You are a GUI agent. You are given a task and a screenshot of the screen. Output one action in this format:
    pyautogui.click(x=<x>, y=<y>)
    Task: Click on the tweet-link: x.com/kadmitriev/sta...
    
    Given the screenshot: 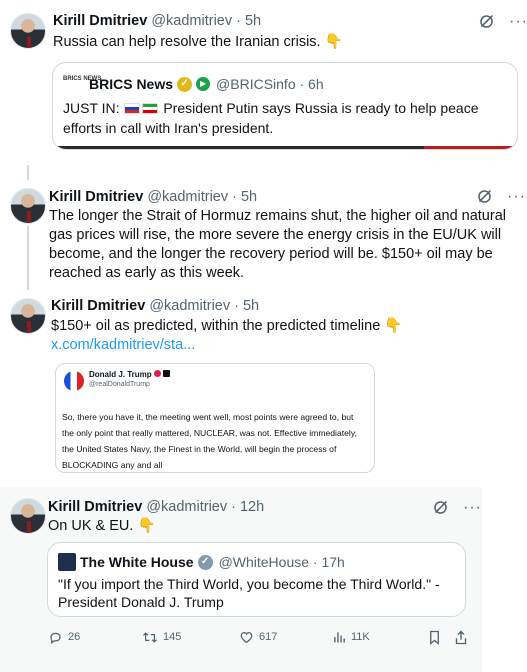 What is the action you would take?
    pyautogui.click(x=201, y=345)
    